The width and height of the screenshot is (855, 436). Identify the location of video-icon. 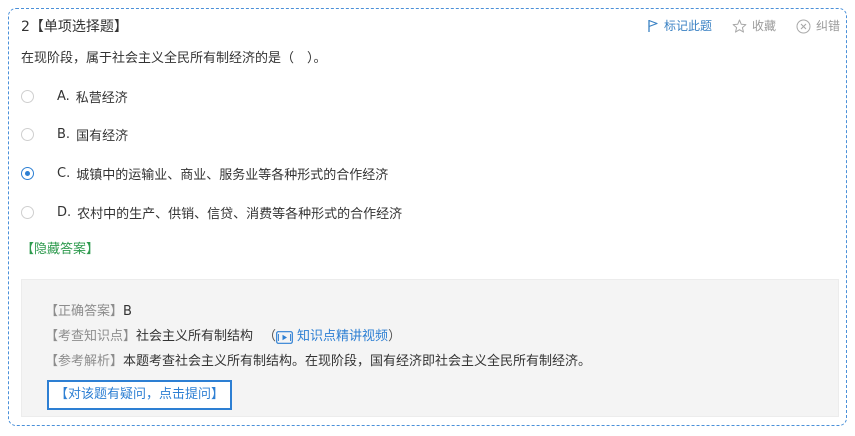
(284, 337).